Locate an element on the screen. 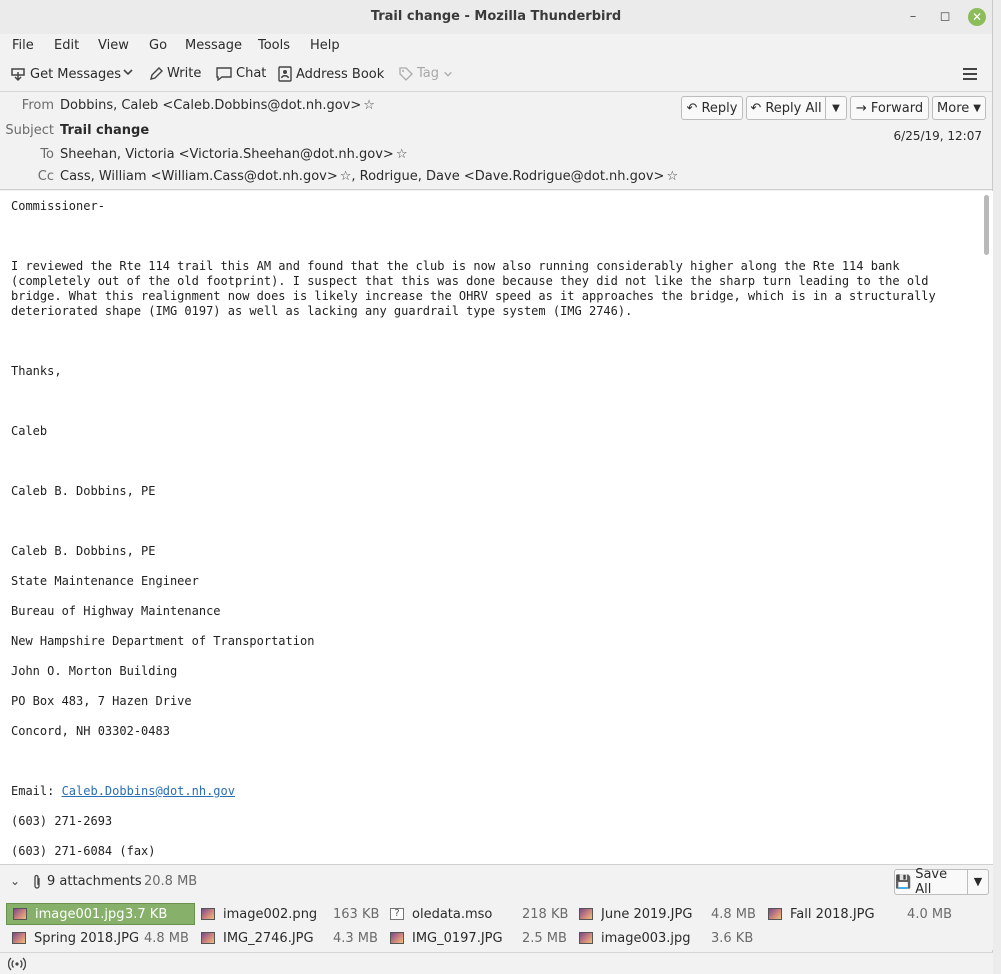  get-messages-label: Get Messages is located at coordinates (76, 74).